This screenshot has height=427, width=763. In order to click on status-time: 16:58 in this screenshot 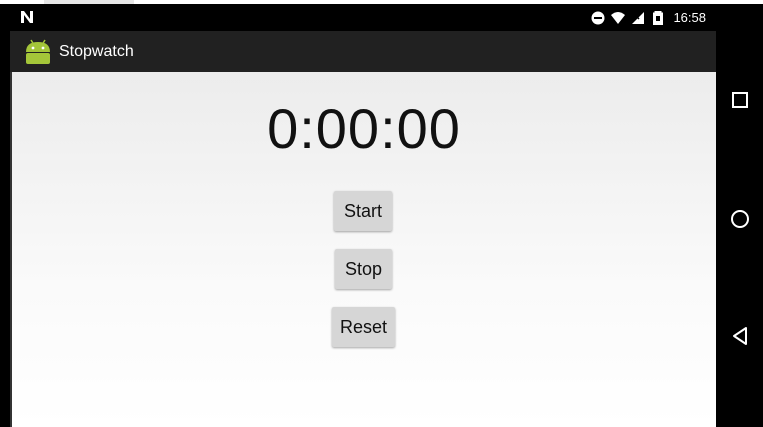, I will do `click(689, 17)`.